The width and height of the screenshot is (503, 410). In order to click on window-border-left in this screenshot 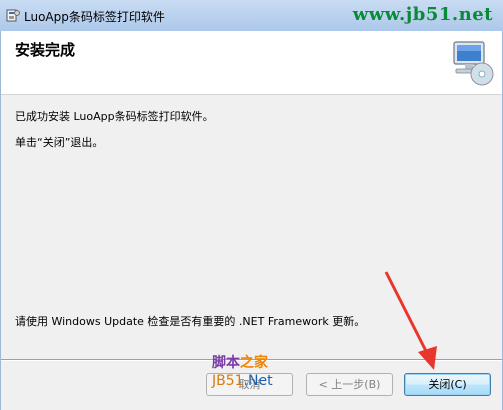, I will do `click(0, 220)`.